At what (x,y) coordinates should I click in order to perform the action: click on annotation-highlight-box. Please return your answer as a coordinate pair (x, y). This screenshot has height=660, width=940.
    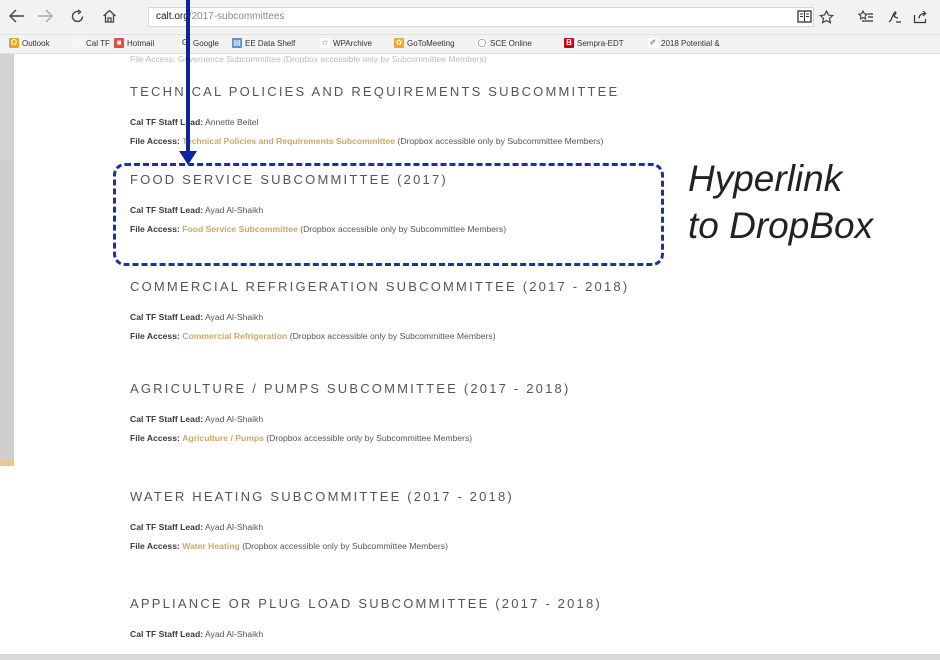
    Looking at the image, I should click on (388, 214).